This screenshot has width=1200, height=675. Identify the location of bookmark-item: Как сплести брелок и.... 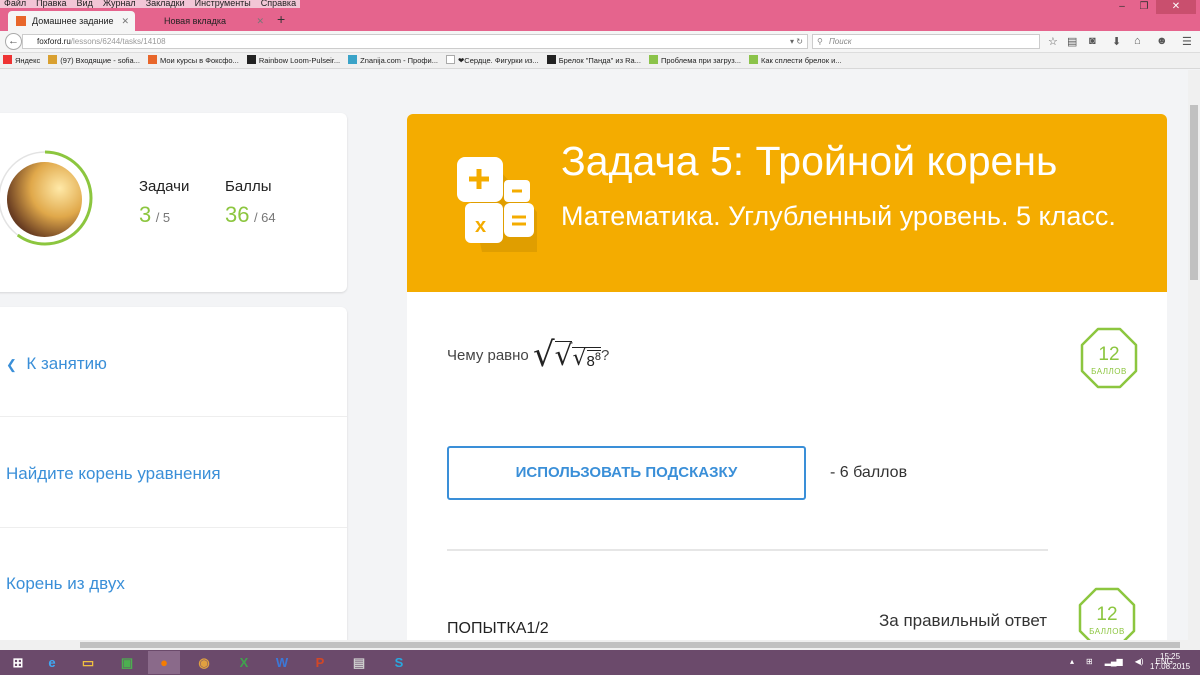
(795, 60).